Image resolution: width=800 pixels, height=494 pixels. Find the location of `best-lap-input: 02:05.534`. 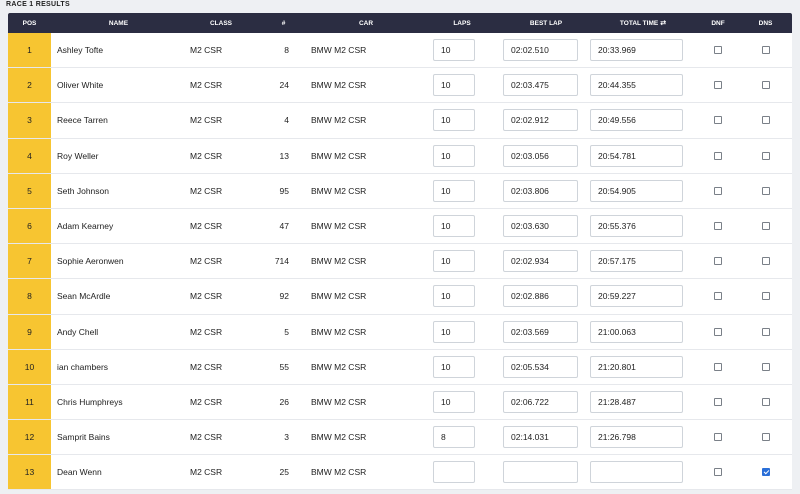

best-lap-input: 02:05.534 is located at coordinates (540, 366).